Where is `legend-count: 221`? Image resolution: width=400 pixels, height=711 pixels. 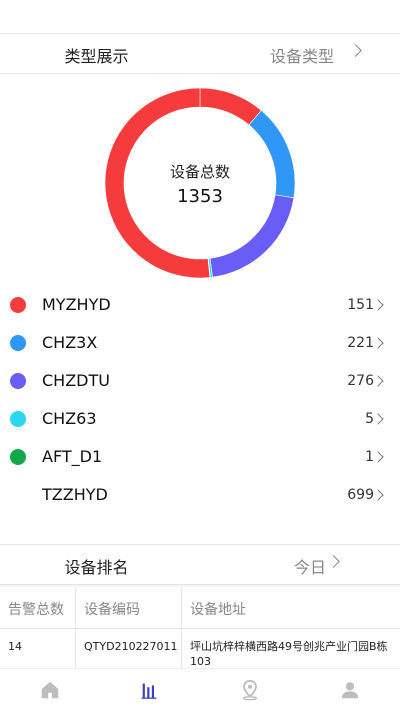
legend-count: 221 is located at coordinates (360, 343).